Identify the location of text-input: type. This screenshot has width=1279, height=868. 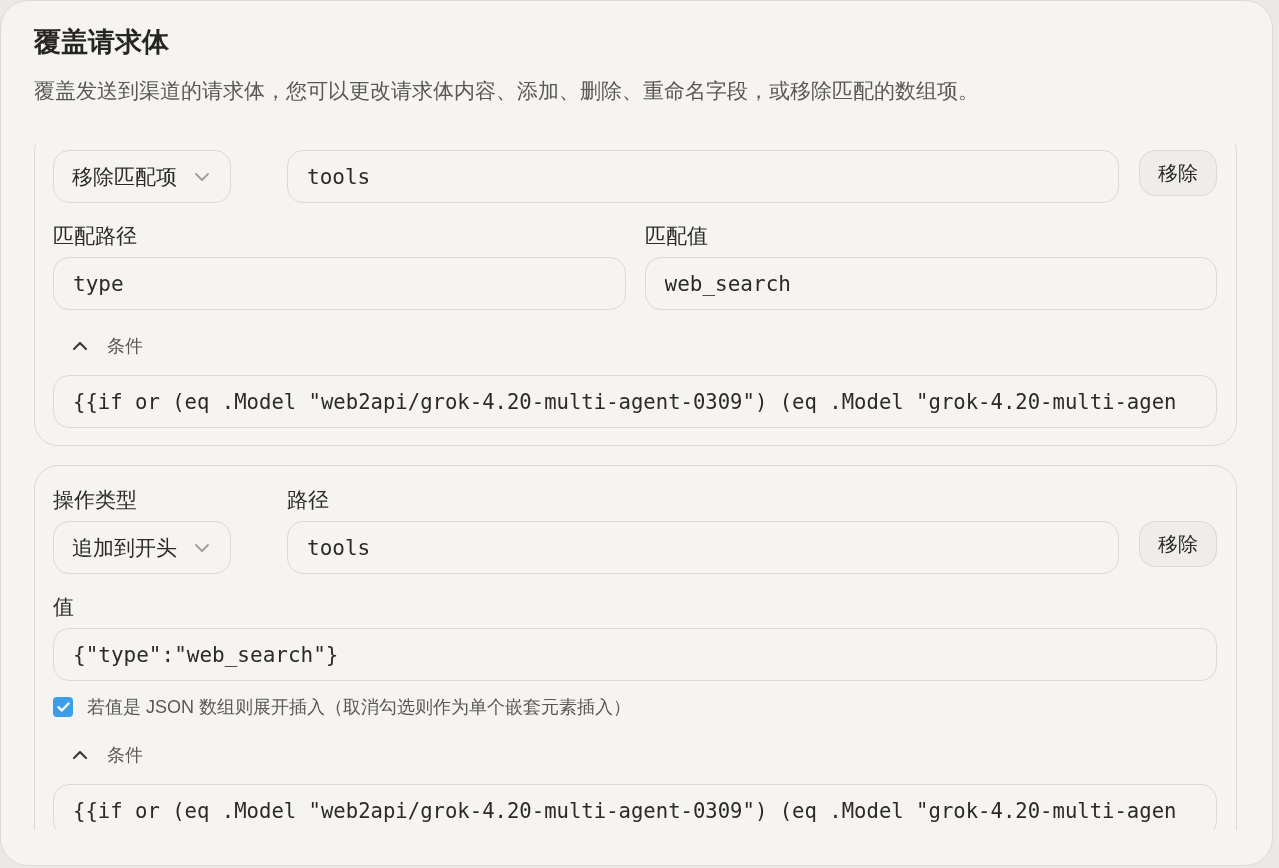
(339, 283).